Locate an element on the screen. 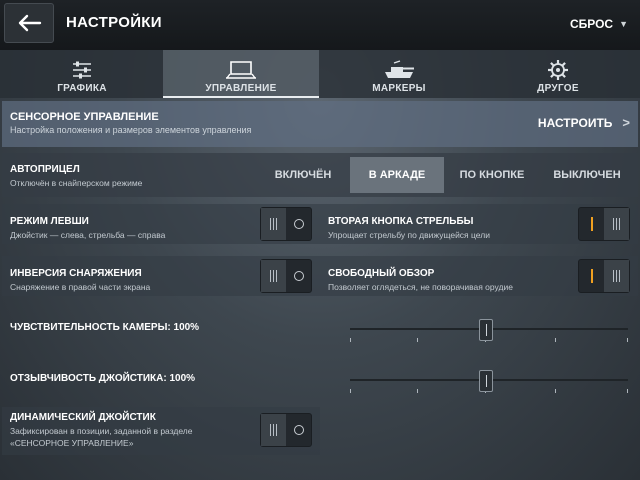 This screenshot has width=640, height=480. camera-sensitivity-thumb is located at coordinates (486, 330).